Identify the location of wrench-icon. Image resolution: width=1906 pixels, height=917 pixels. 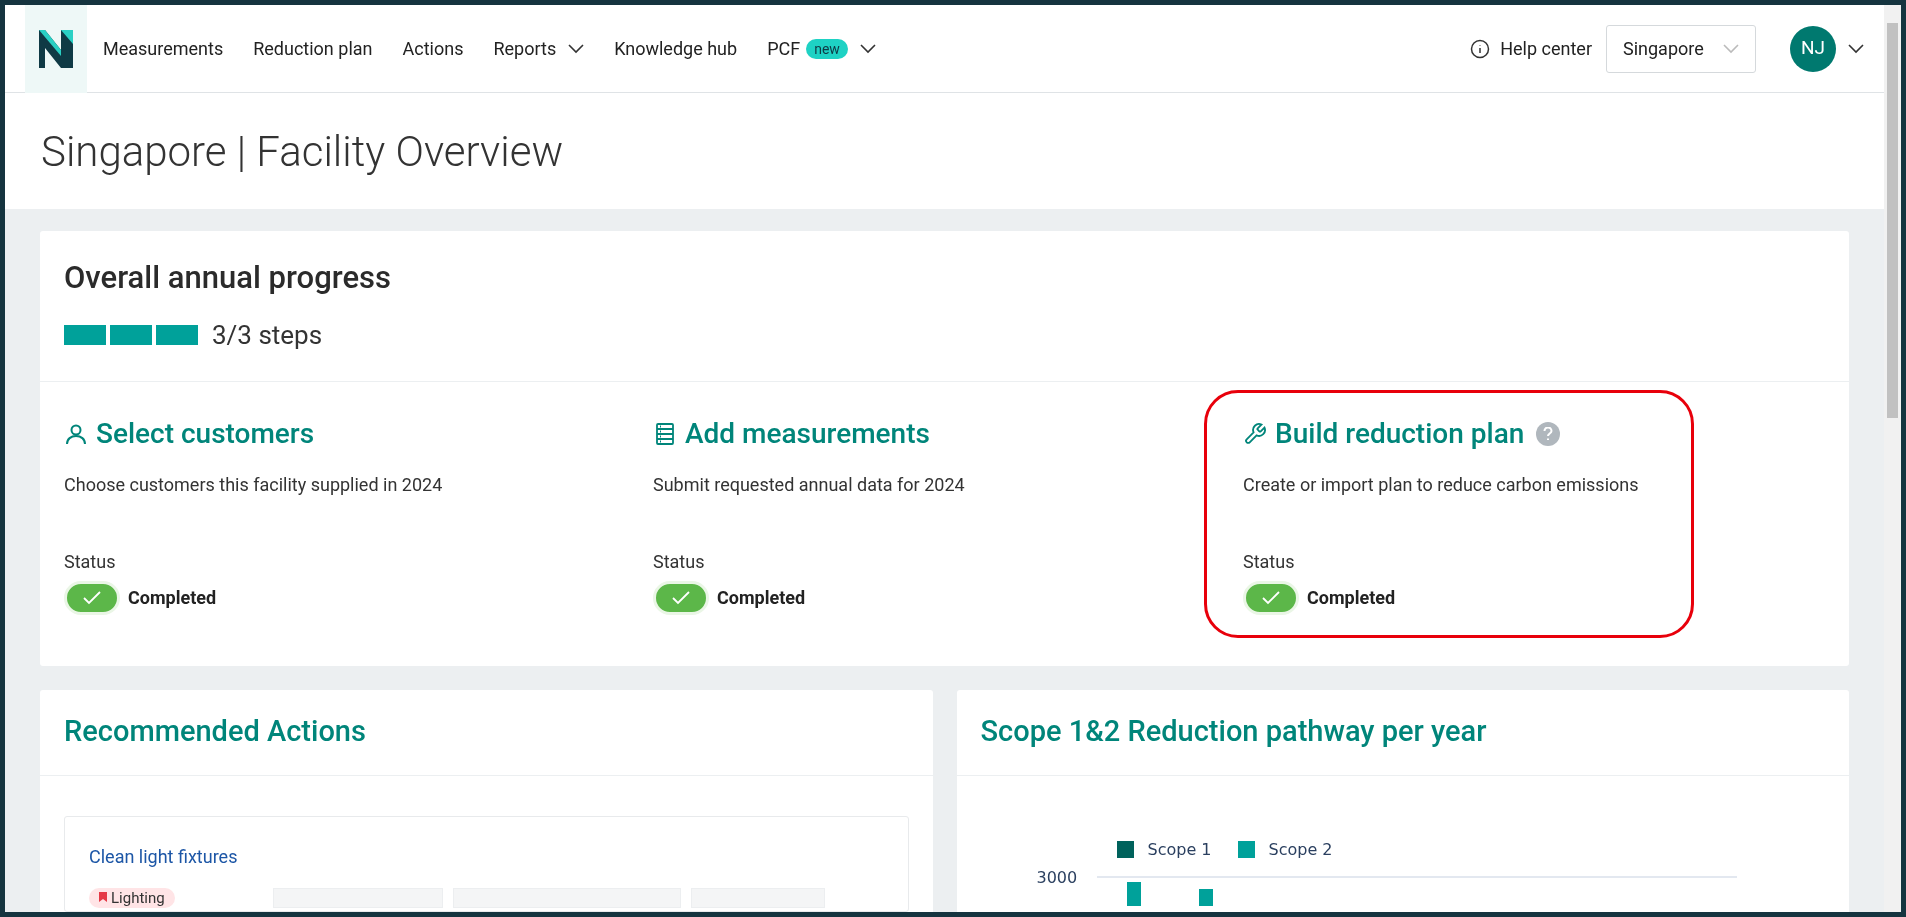
(1255, 433).